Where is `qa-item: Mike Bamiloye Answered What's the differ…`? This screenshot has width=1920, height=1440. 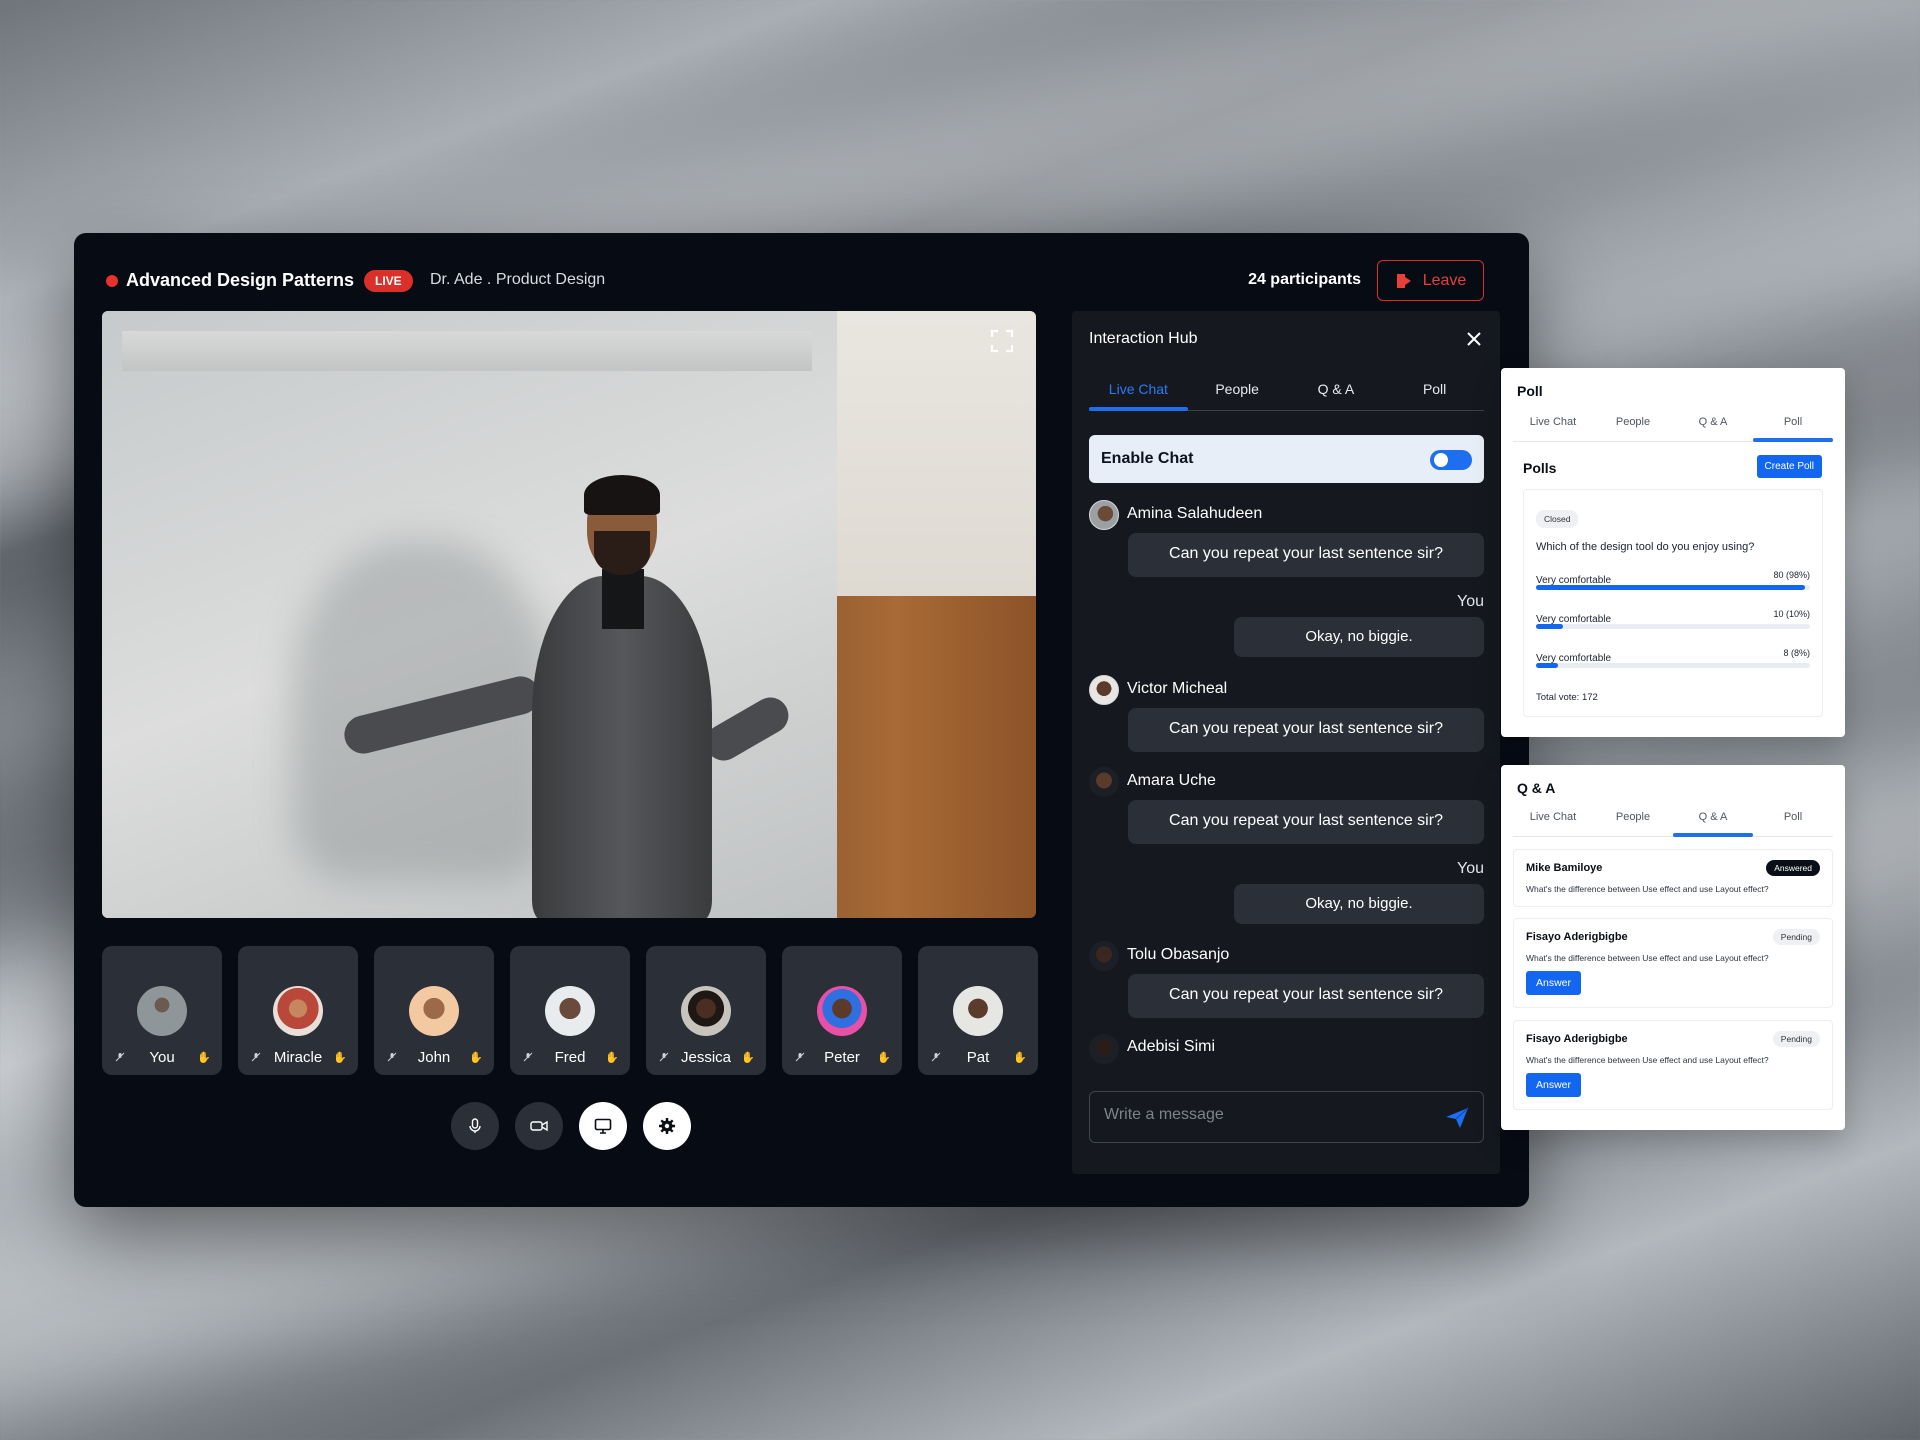
qa-item: Mike Bamiloye Answered What's the differ… is located at coordinates (1673, 878).